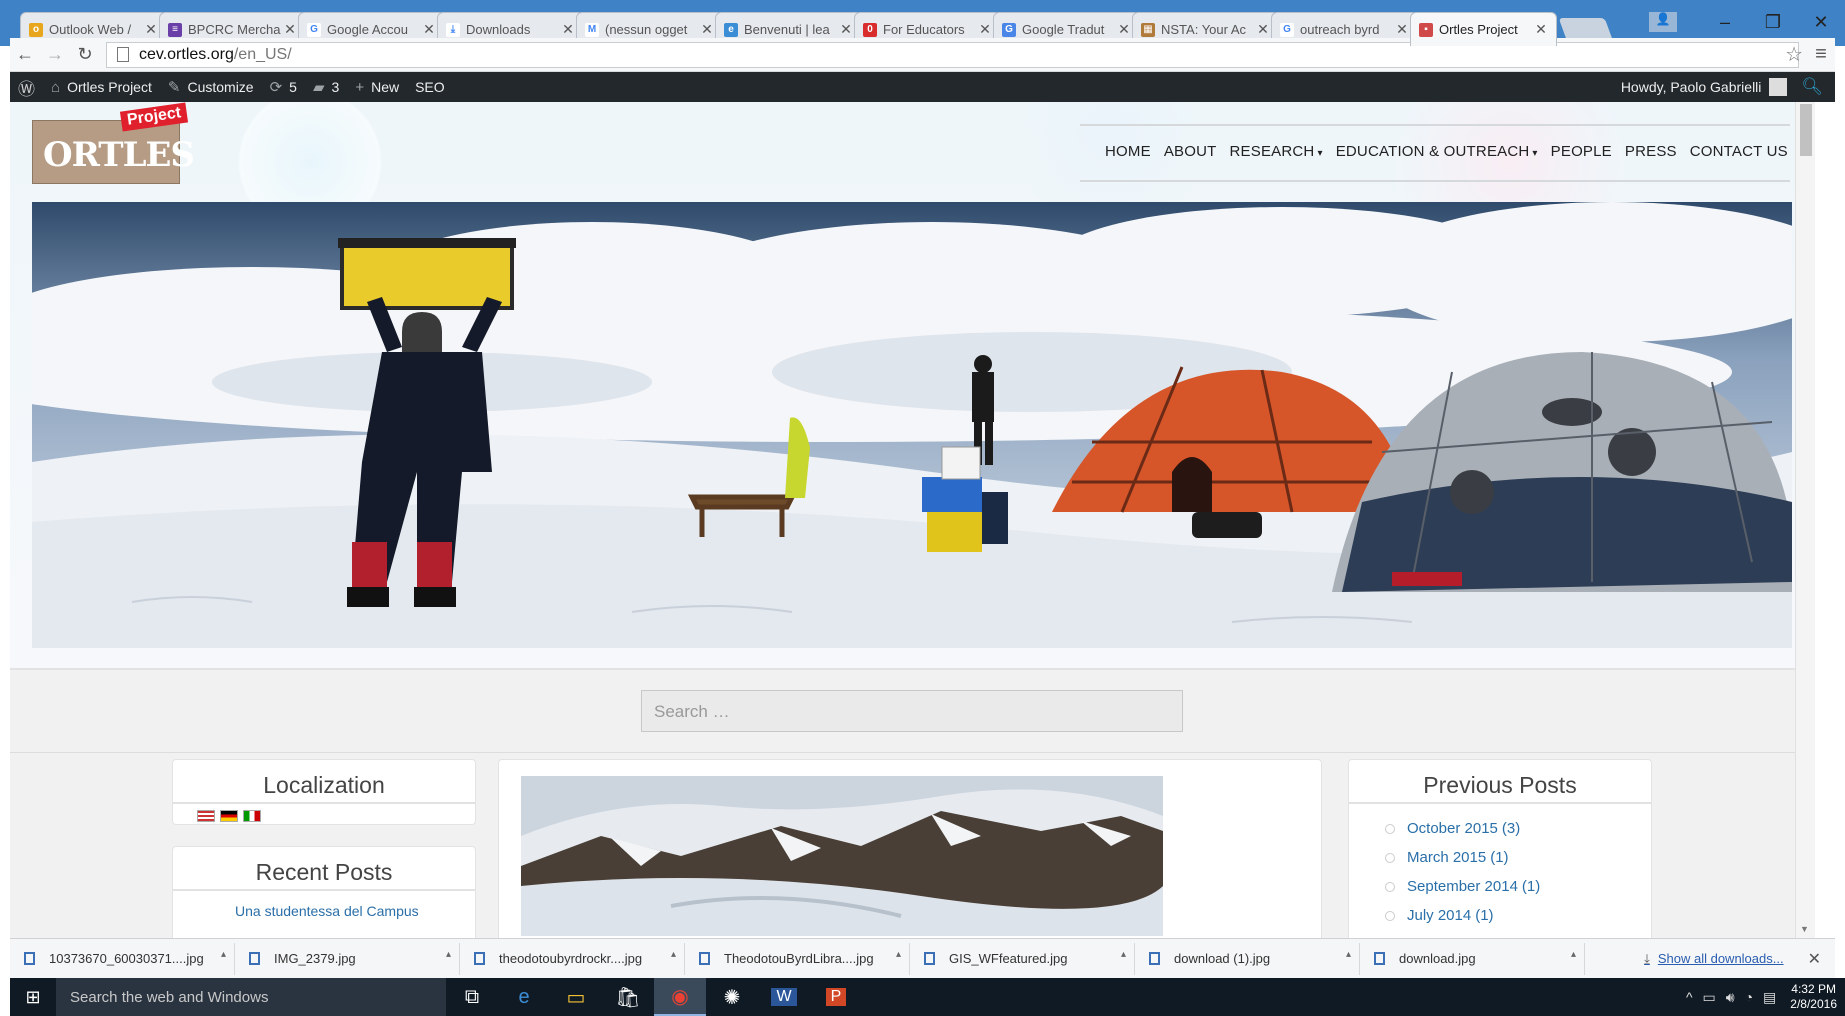 This screenshot has width=1845, height=1016. I want to click on minimize-button: –, so click(1725, 22).